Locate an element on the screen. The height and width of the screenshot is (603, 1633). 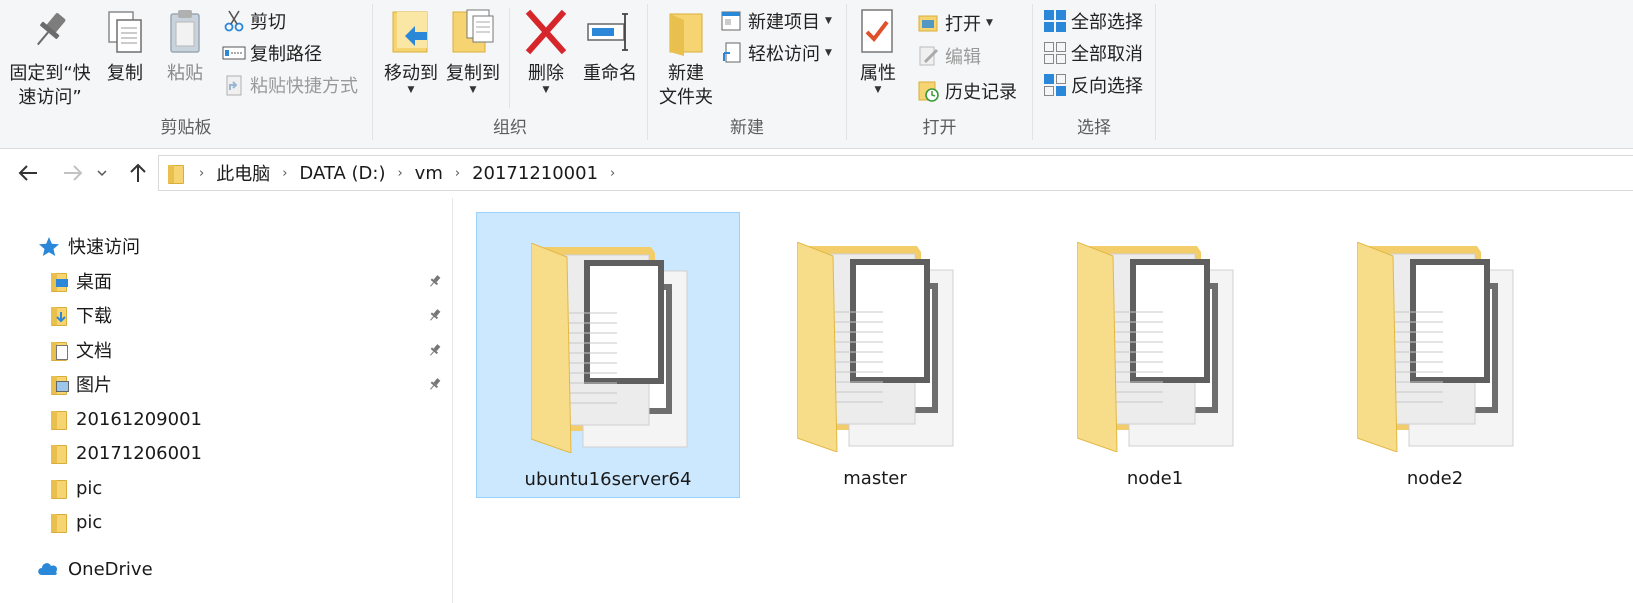
folder-tile: node1 is located at coordinates (1155, 355).